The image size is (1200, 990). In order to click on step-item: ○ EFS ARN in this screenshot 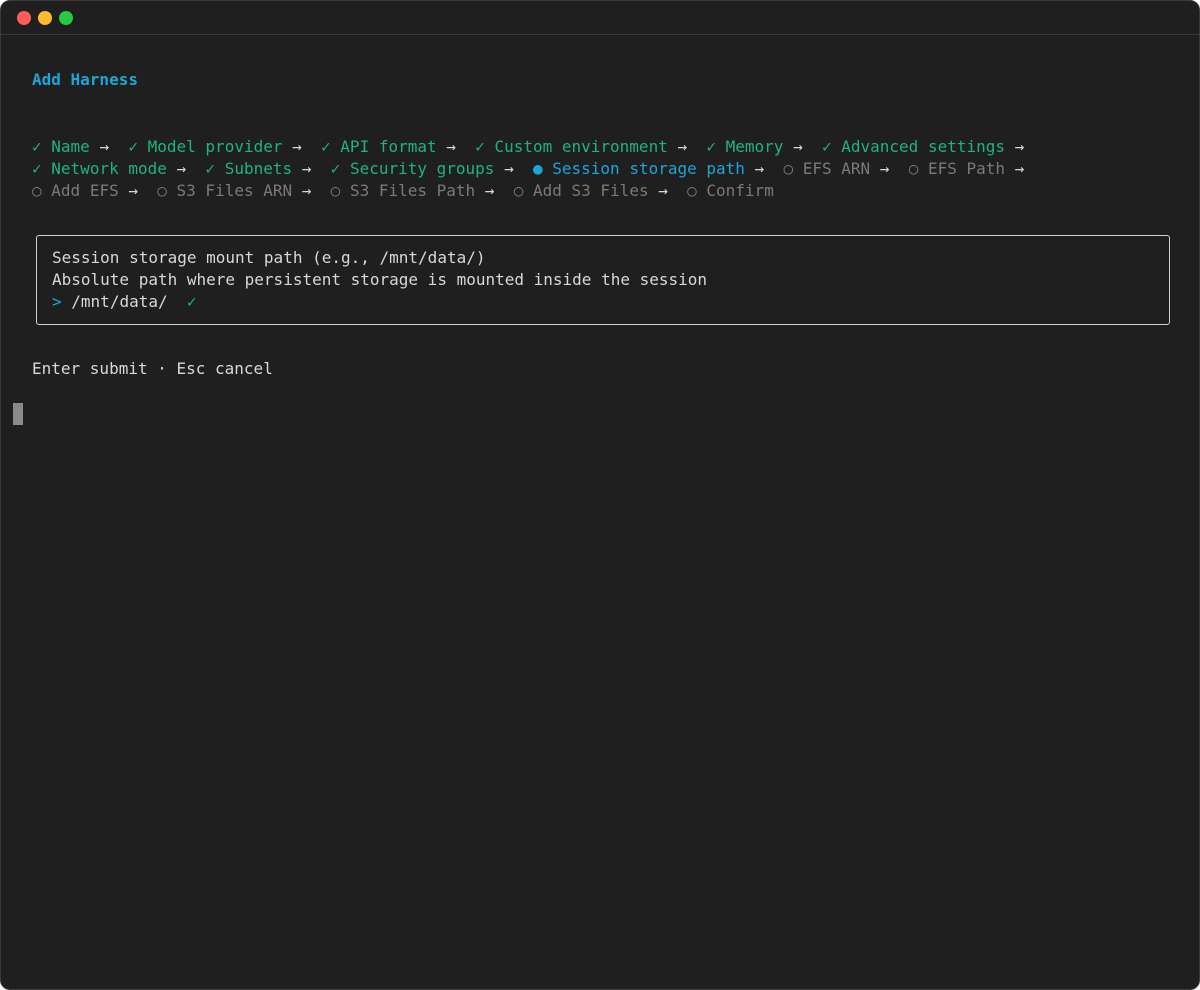, I will do `click(826, 168)`.